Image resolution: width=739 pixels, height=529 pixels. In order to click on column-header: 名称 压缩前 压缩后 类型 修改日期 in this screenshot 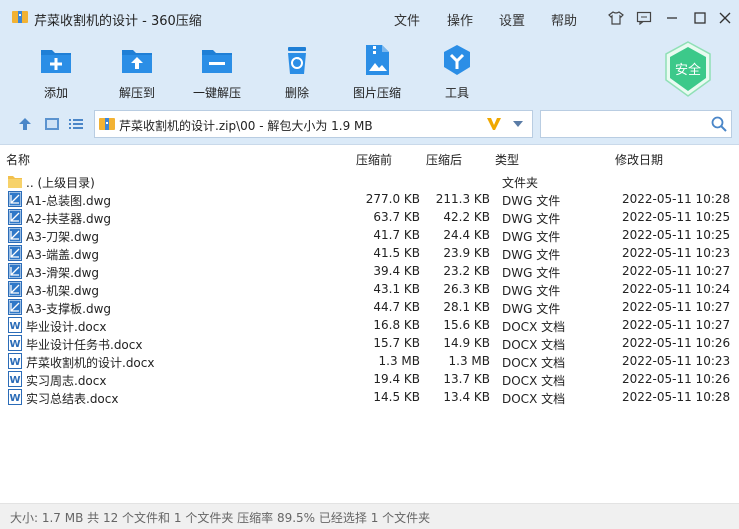, I will do `click(369, 158)`.